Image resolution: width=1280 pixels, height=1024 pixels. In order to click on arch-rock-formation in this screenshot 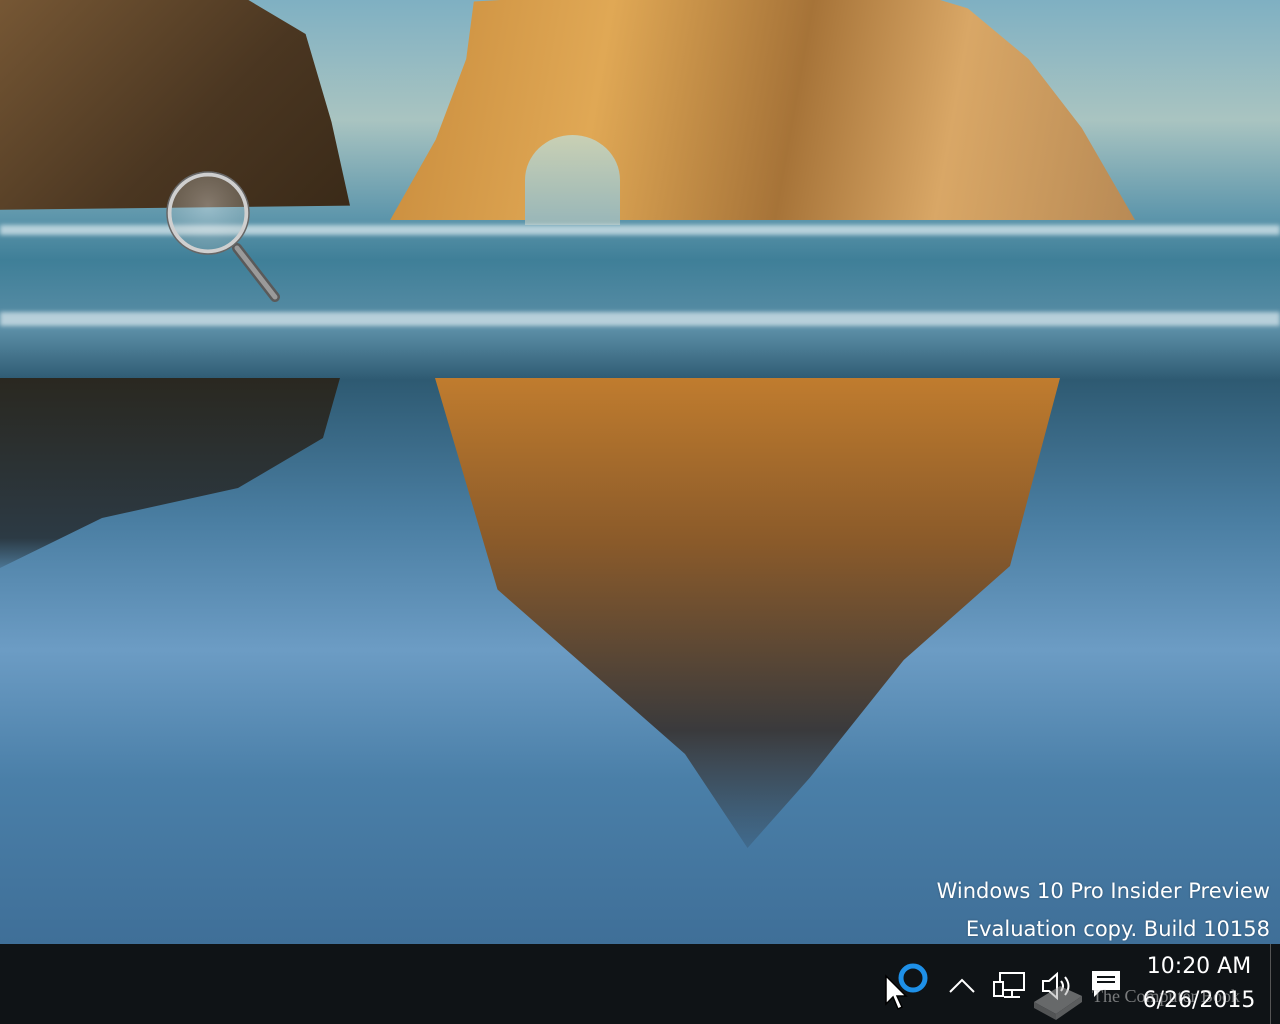, I will do `click(762, 110)`.